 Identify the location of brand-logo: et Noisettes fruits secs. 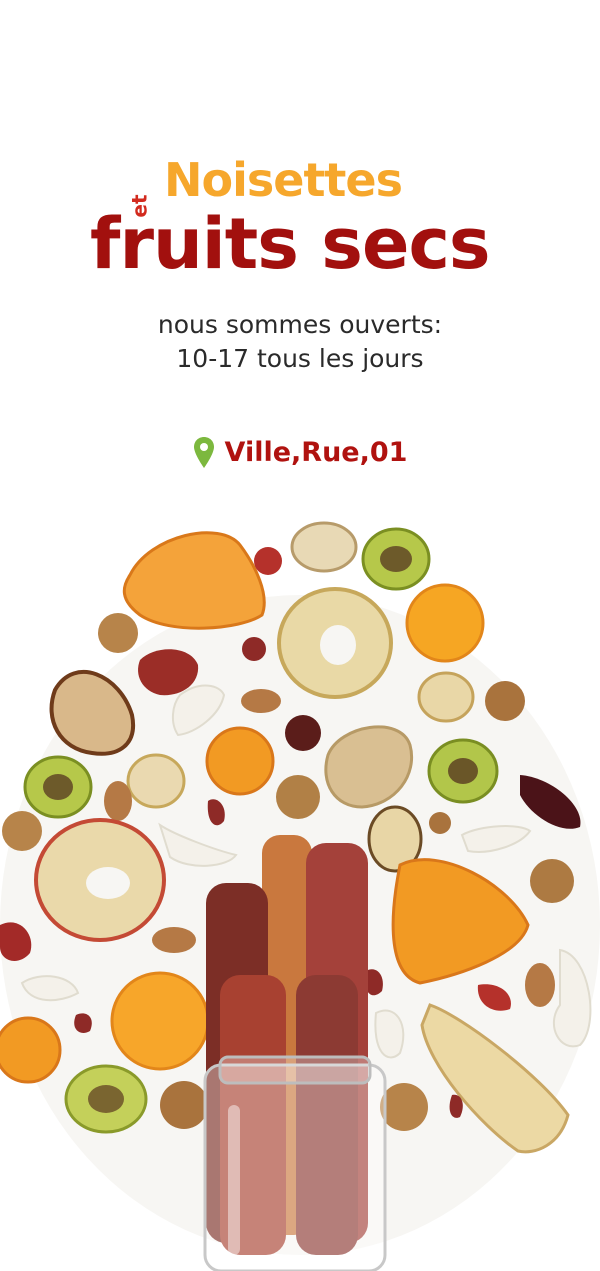
(300, 220).